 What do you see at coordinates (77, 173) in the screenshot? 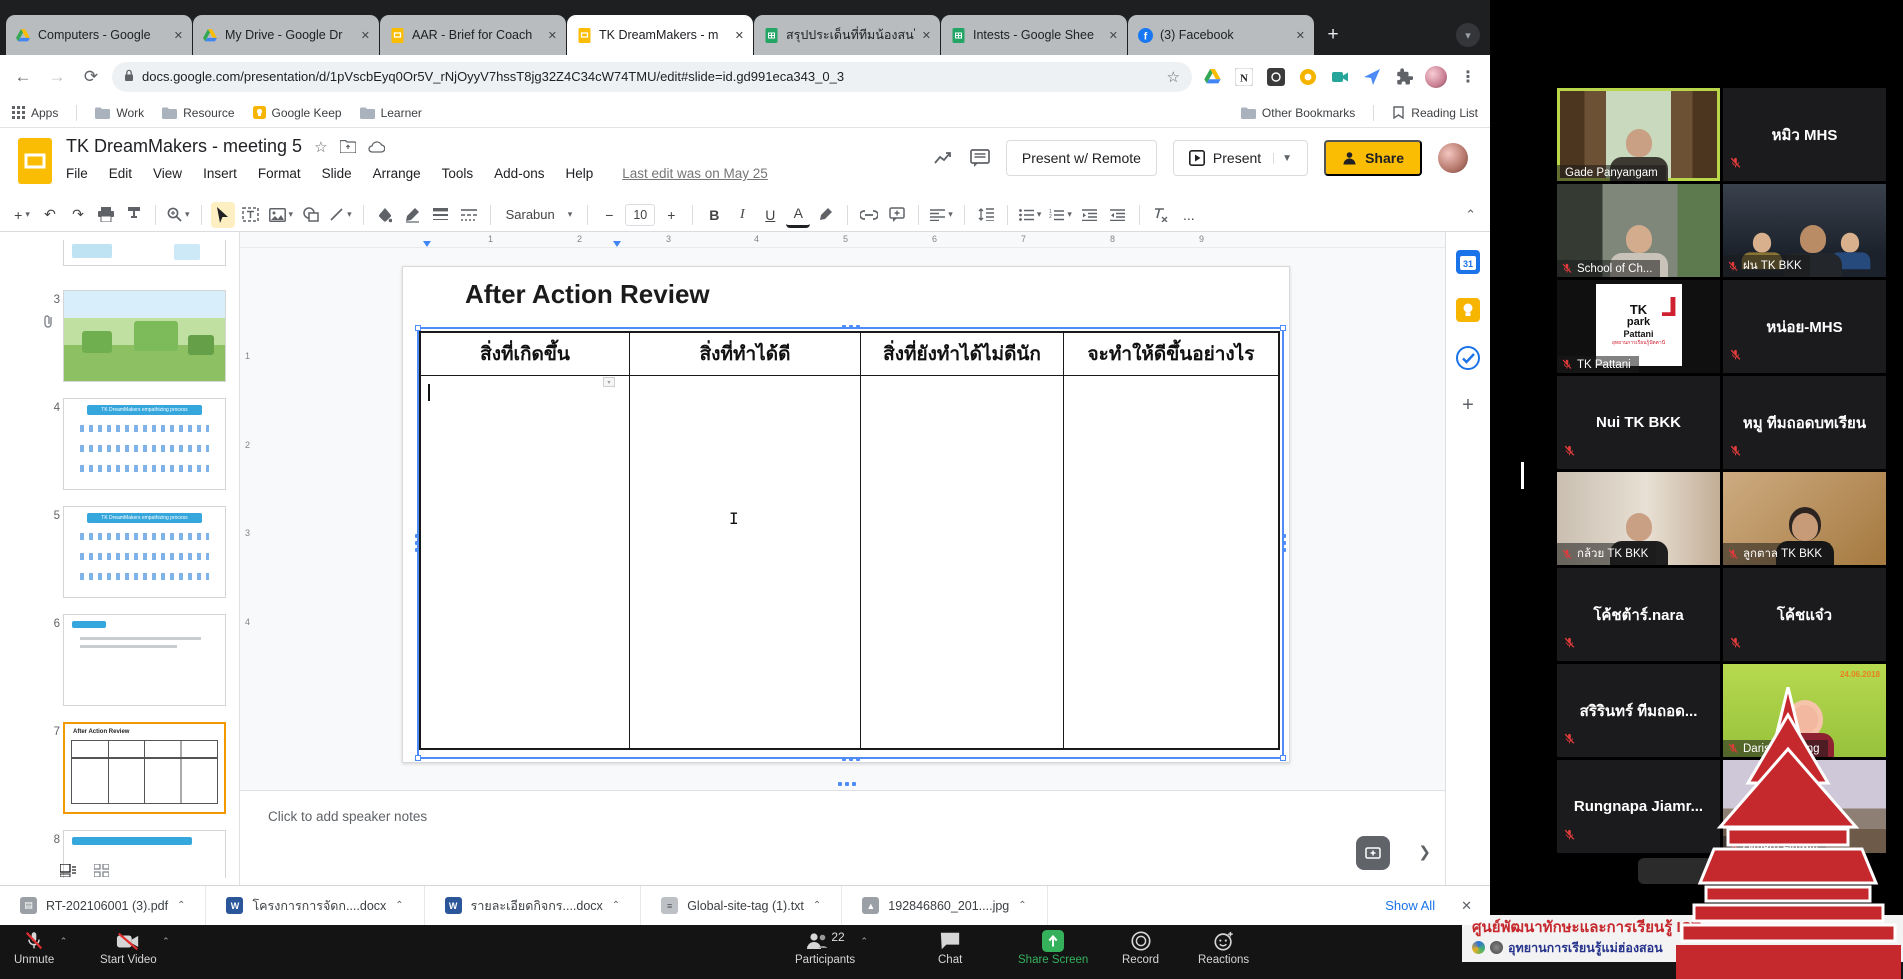
I see `menu-file: File` at bounding box center [77, 173].